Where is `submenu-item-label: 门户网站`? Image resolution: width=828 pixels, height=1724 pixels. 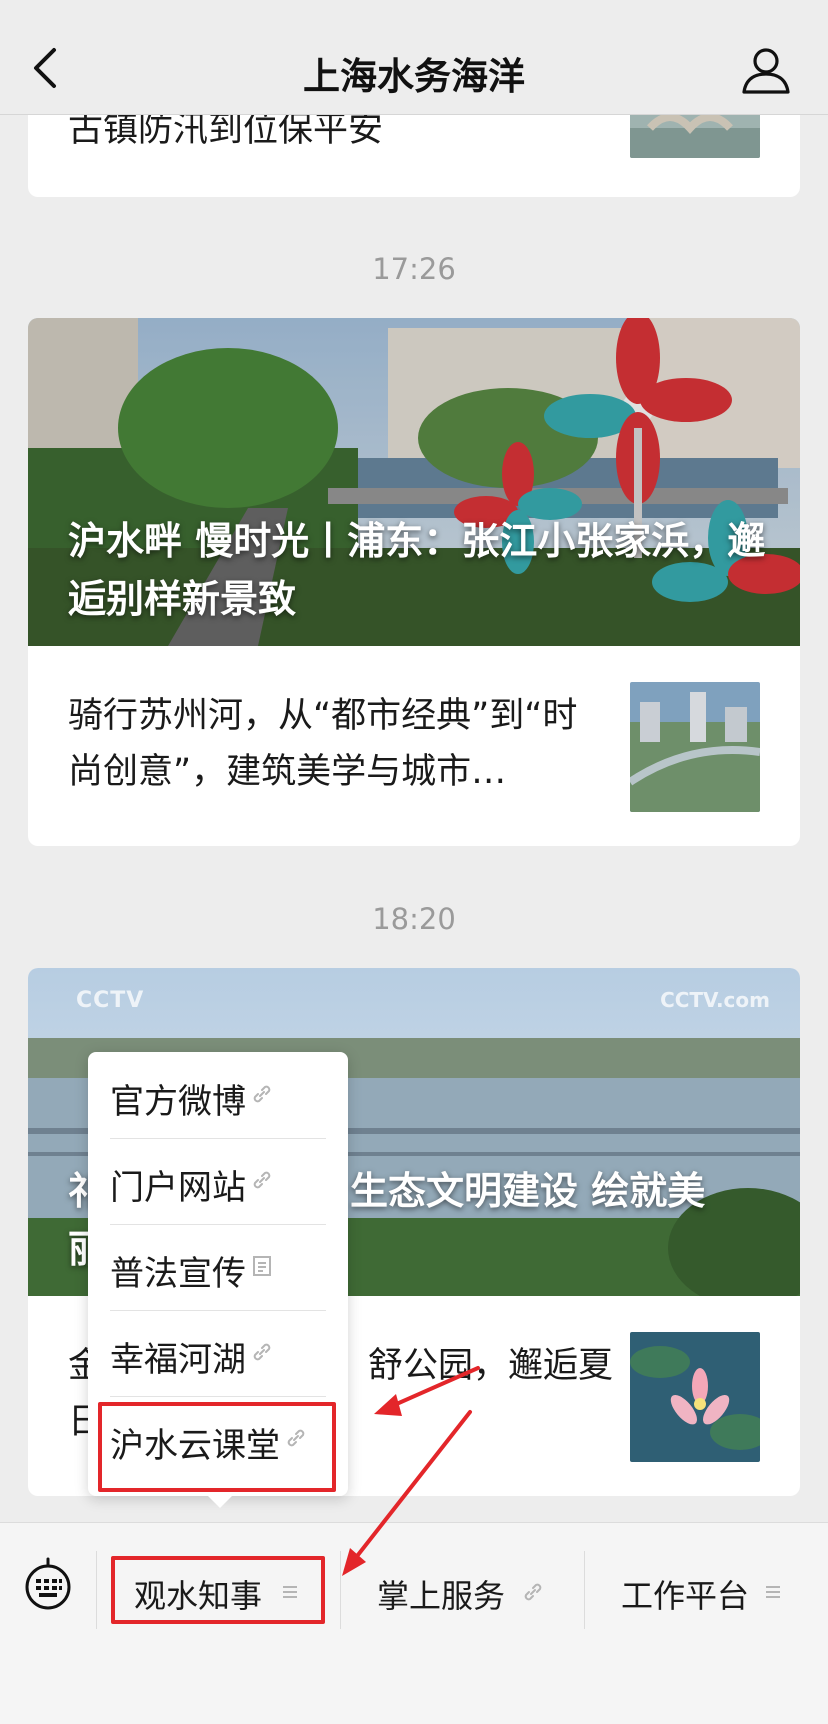
submenu-item-label: 门户网站 is located at coordinates (178, 1188).